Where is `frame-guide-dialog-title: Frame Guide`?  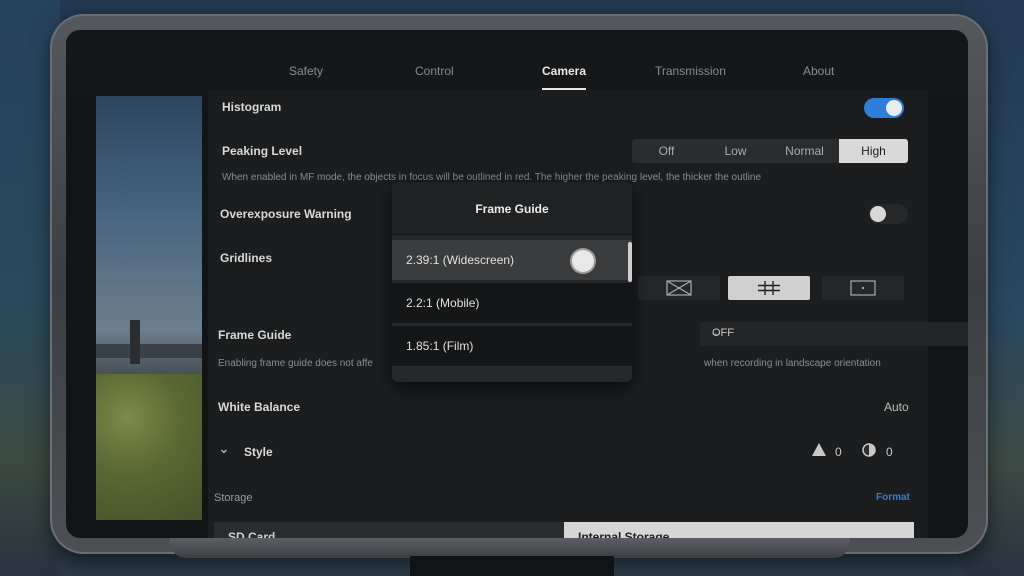 frame-guide-dialog-title: Frame Guide is located at coordinates (512, 208).